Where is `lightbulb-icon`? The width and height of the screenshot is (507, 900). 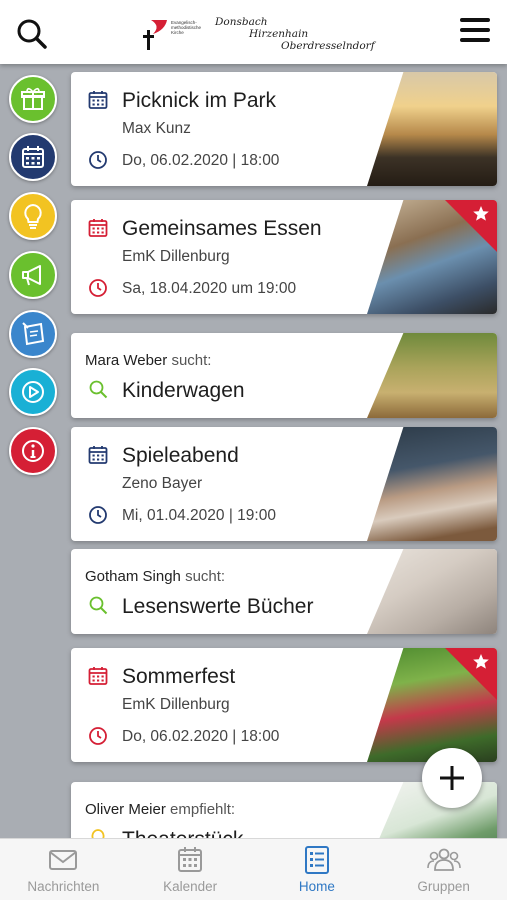 lightbulb-icon is located at coordinates (33, 216).